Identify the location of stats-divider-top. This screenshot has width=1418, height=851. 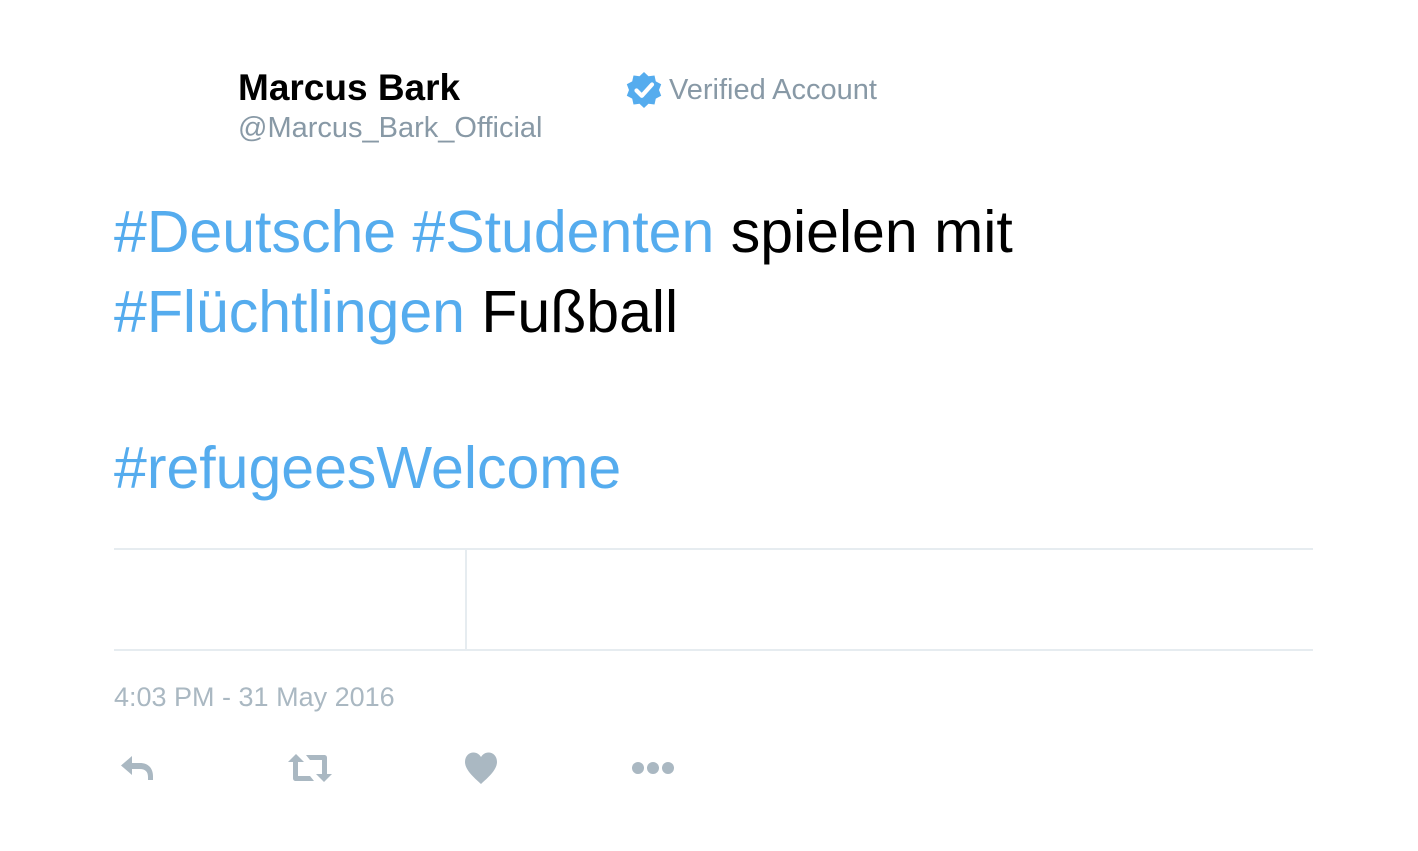
(713, 549).